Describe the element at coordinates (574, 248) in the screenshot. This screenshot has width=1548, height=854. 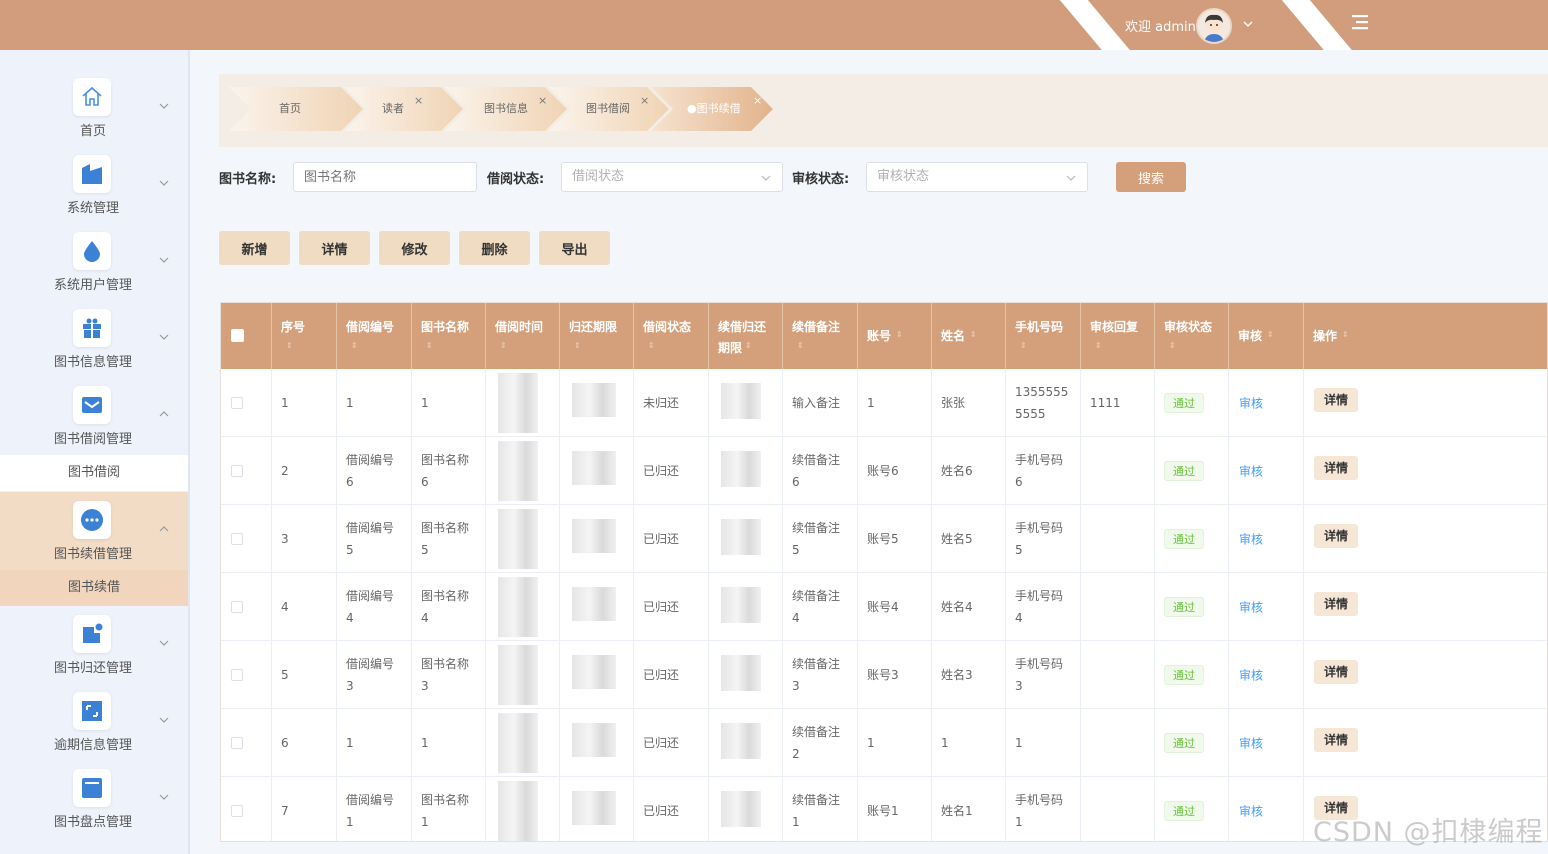
I see `export-button: 导出` at that location.